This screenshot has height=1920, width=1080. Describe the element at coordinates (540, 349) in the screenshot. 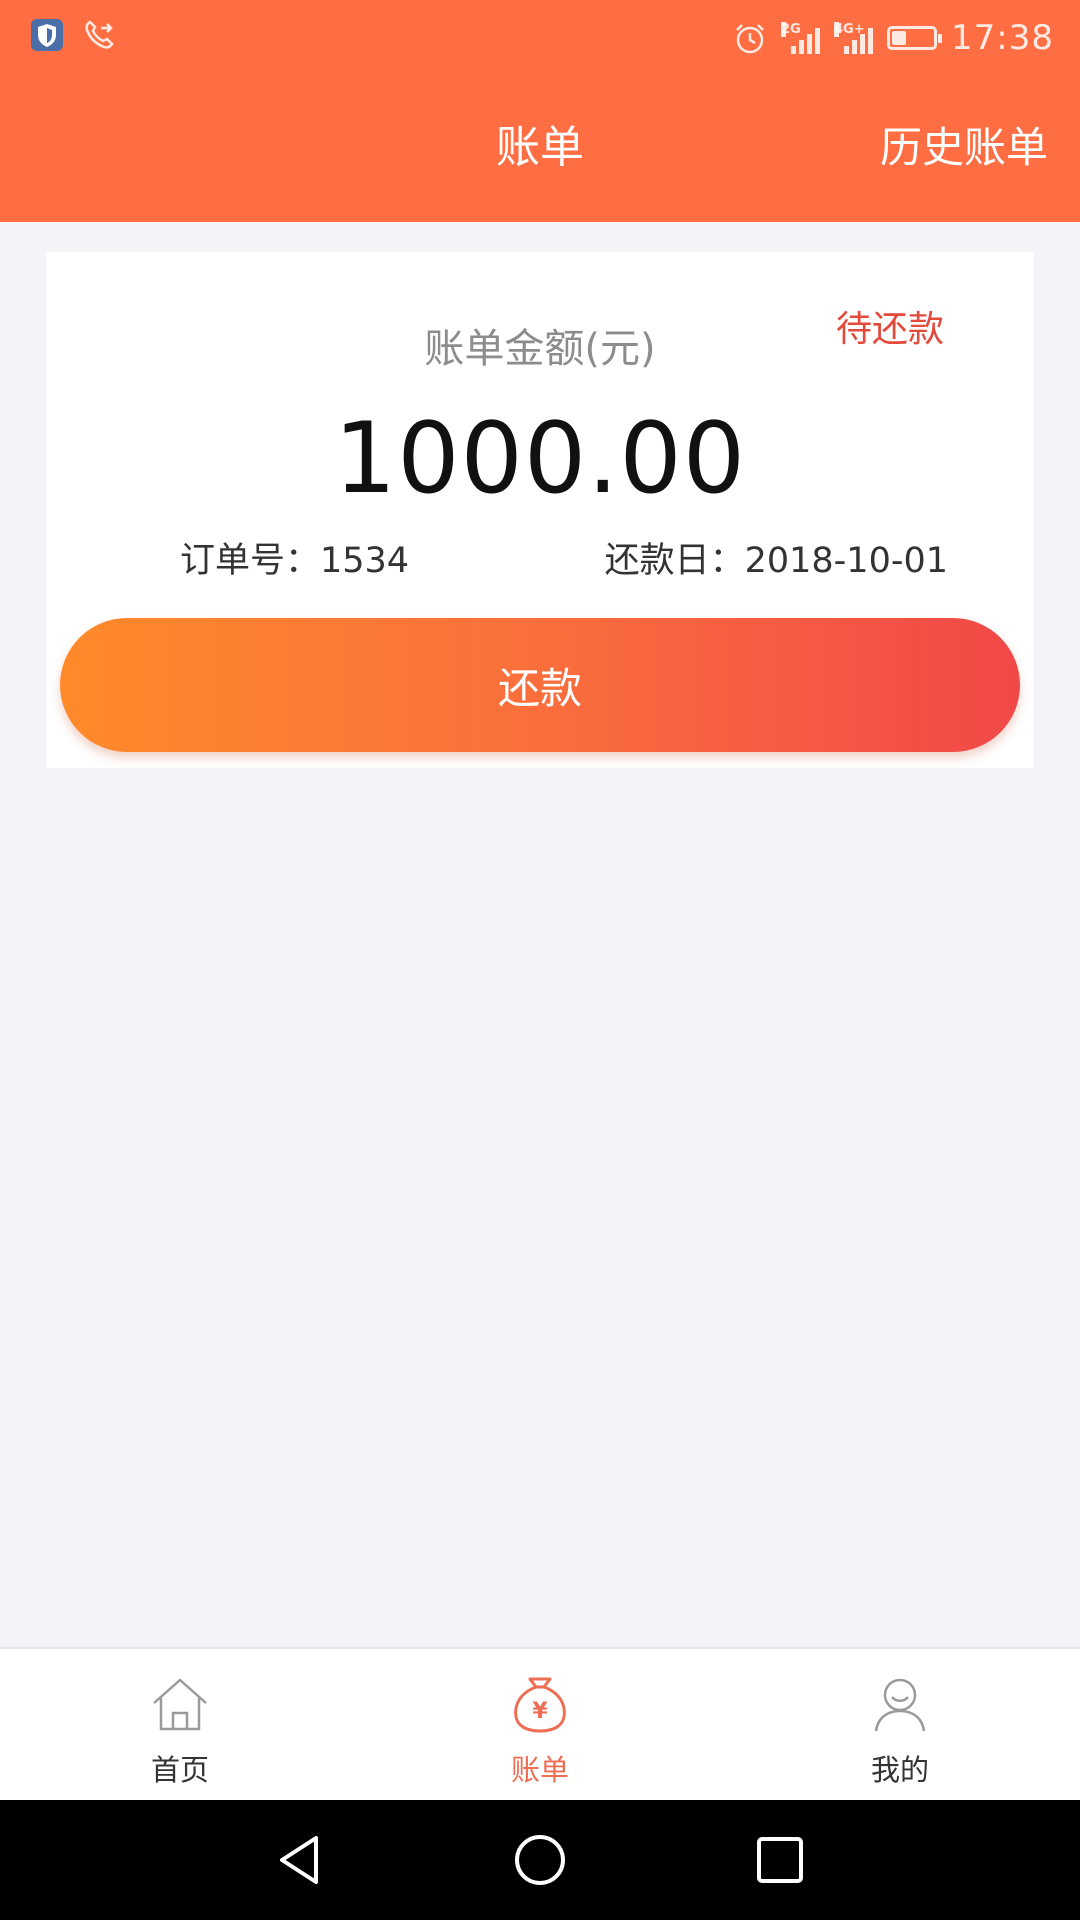

I see `amount-label: 账单金额(元)` at that location.